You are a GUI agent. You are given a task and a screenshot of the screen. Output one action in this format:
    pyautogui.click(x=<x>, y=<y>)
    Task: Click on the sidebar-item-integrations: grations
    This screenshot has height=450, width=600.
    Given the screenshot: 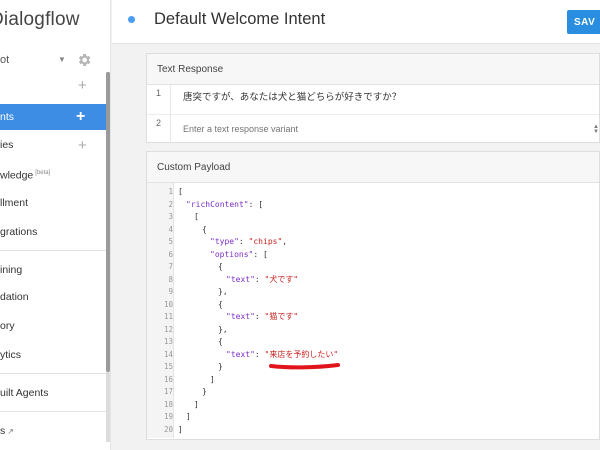 What is the action you would take?
    pyautogui.click(x=50, y=232)
    